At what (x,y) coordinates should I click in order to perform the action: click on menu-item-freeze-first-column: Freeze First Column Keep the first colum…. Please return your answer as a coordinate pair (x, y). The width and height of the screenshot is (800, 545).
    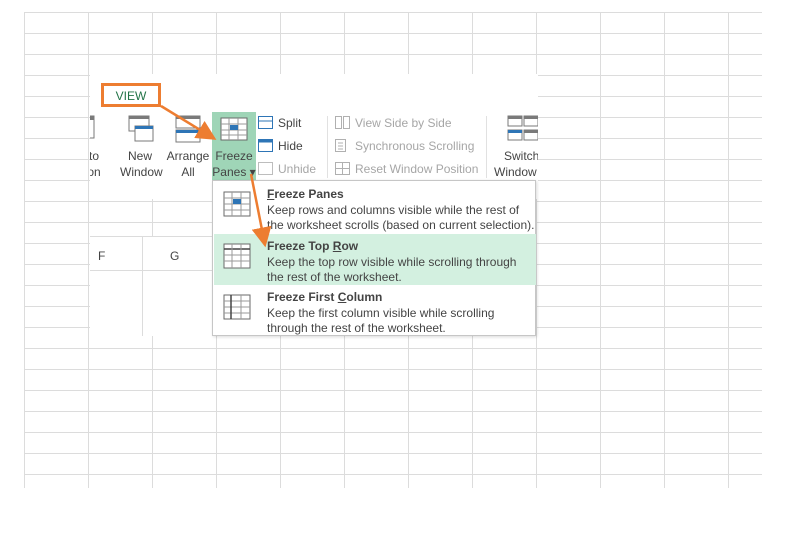
    Looking at the image, I should click on (375, 310).